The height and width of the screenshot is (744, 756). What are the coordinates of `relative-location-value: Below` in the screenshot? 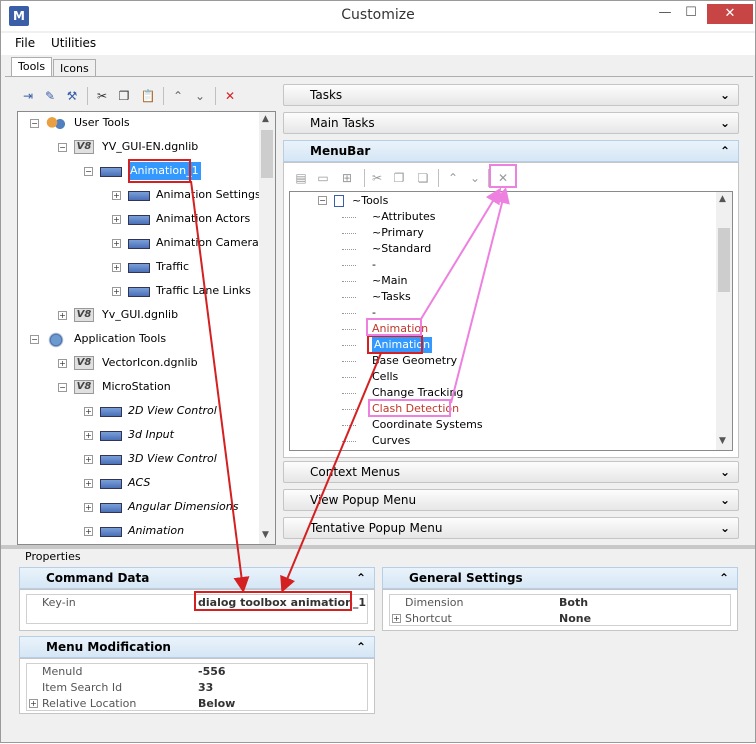 It's located at (216, 703).